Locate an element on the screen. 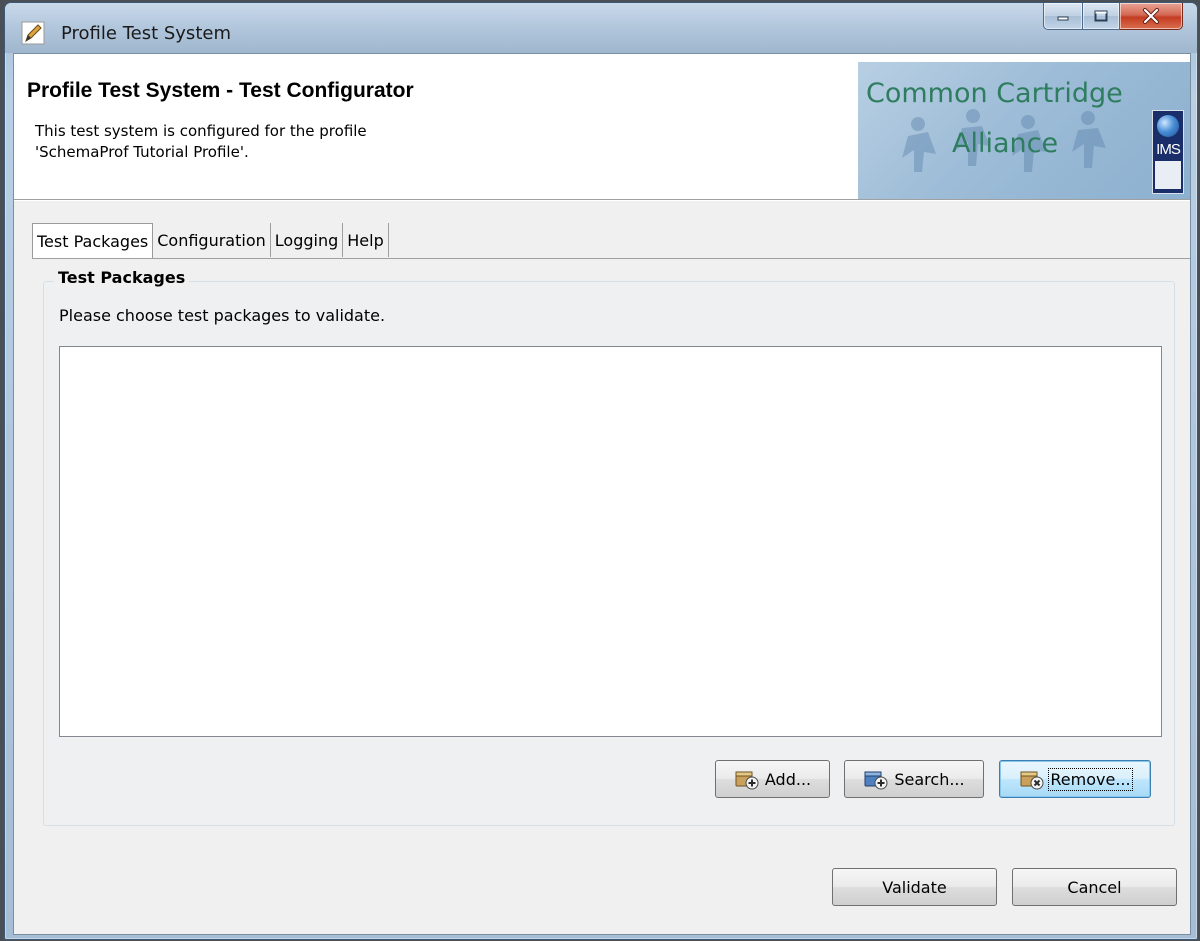 The image size is (1200, 941). close-button is located at coordinates (1151, 16).